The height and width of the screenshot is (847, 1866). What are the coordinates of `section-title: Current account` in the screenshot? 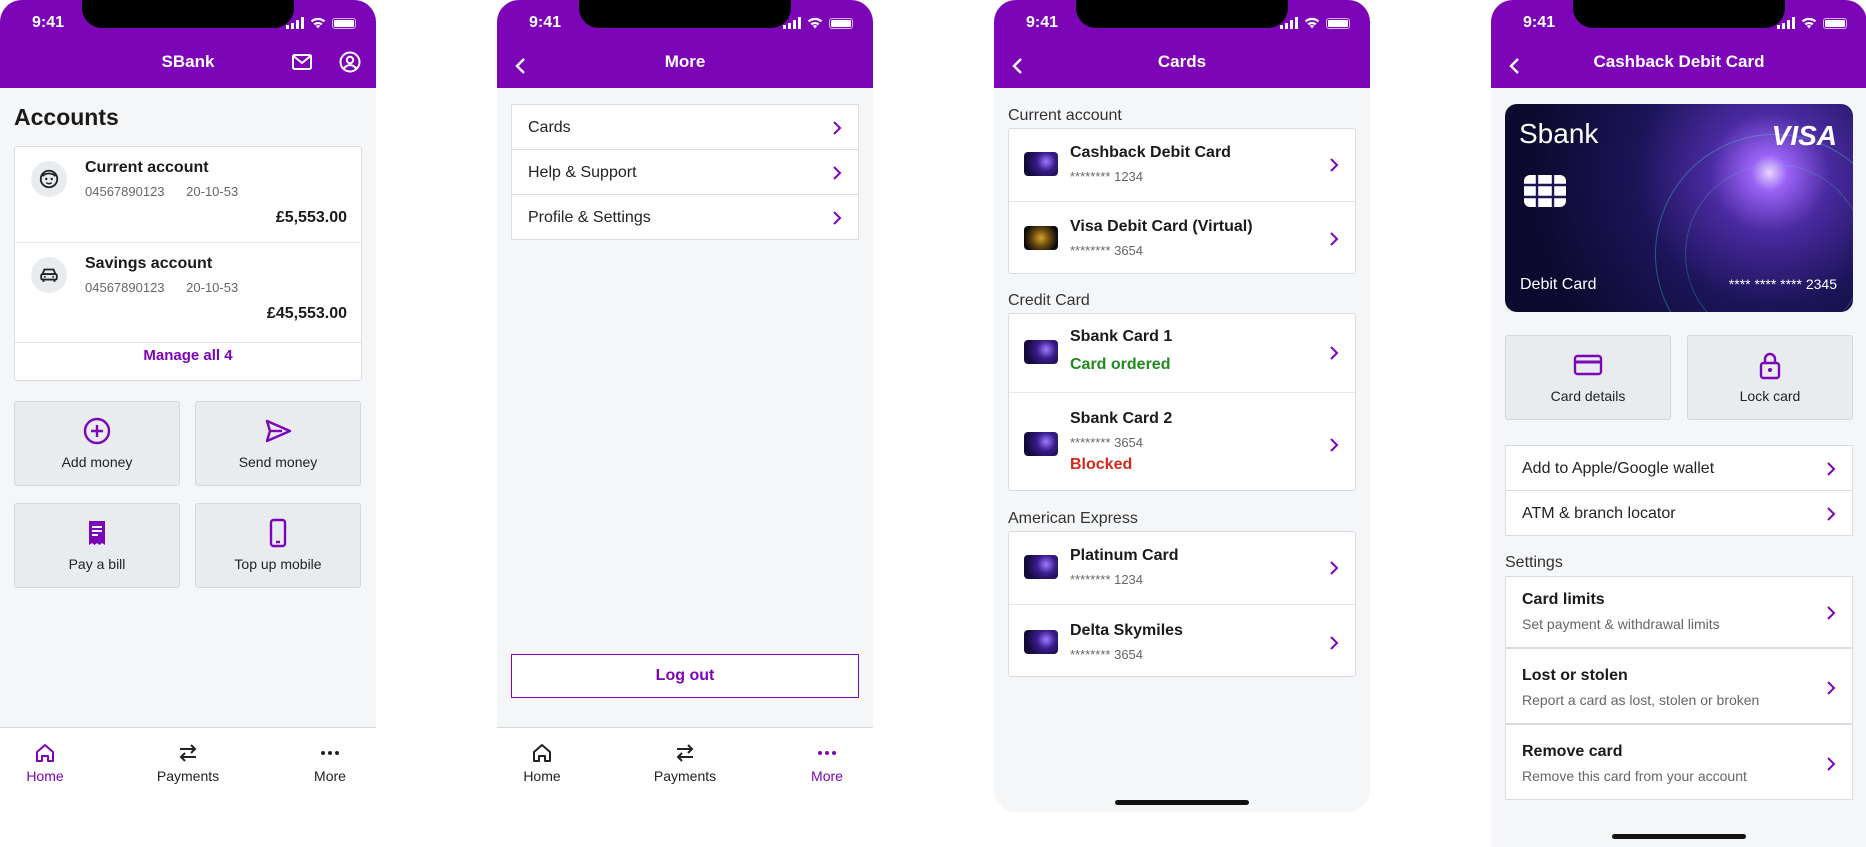 It's located at (1065, 115).